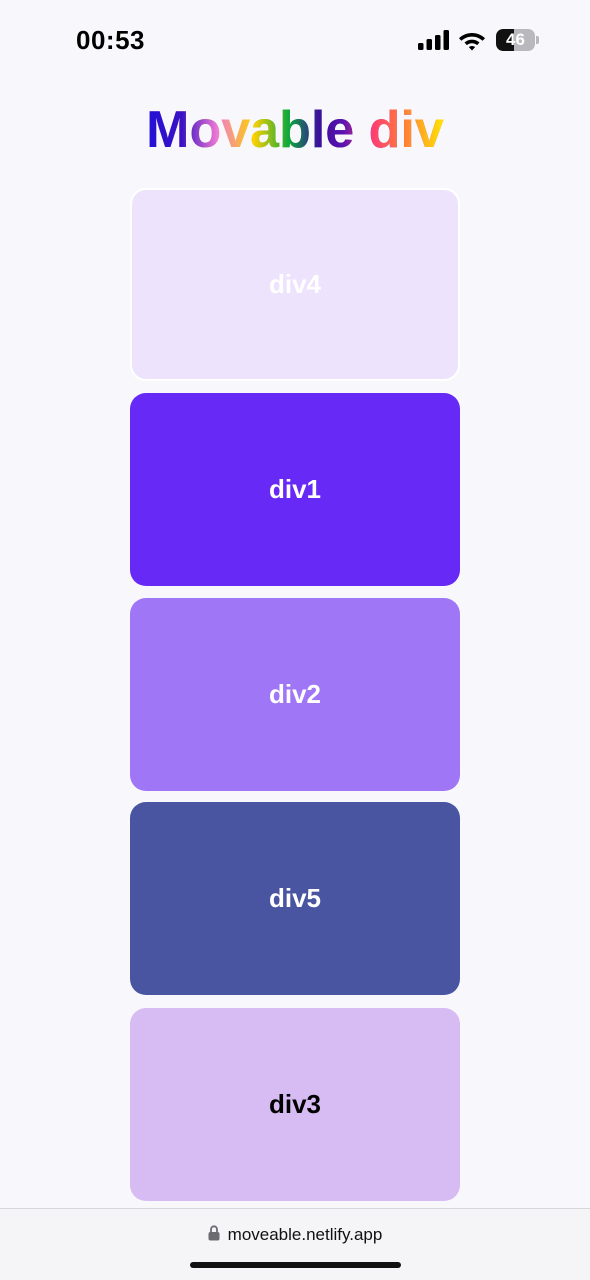 The height and width of the screenshot is (1280, 590). I want to click on movable-div-div5: div5, so click(295, 898).